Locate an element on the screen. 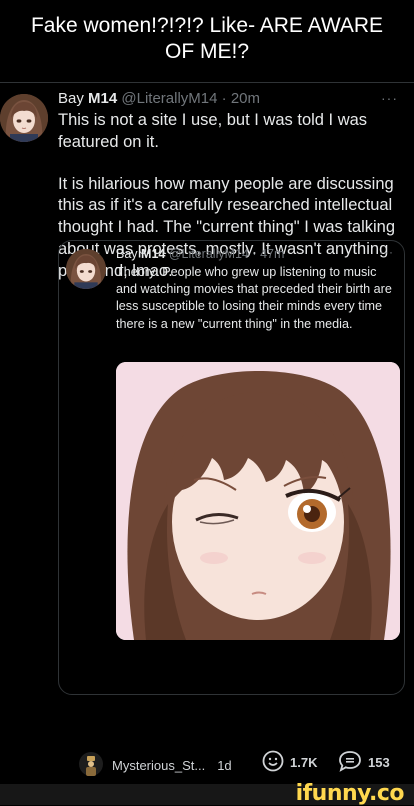 Image resolution: width=414 pixels, height=806 pixels. post-title: Fake women!?!?!? Like- ARE AWARE OF ME!? is located at coordinates (207, 41).